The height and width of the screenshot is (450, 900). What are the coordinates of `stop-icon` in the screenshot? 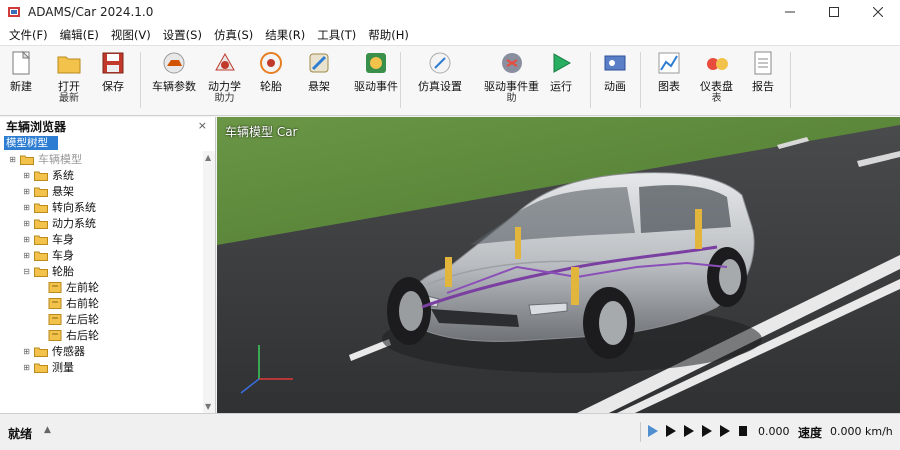 It's located at (743, 431).